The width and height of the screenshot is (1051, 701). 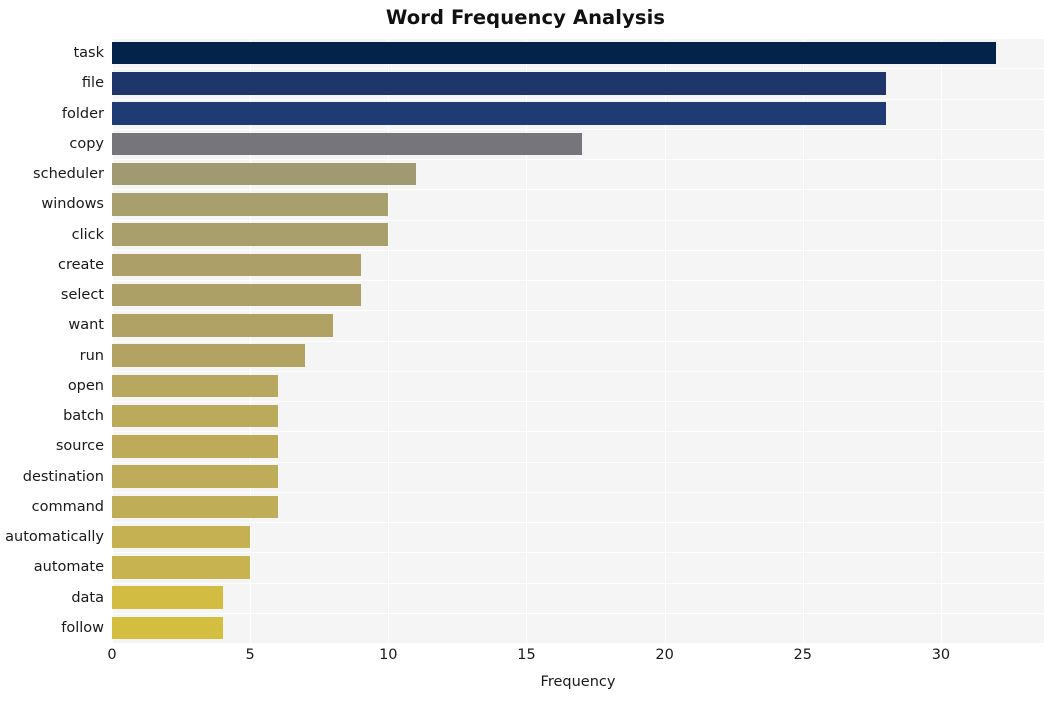 What do you see at coordinates (72, 204) in the screenshot?
I see `y-tick-label-windows: windows` at bounding box center [72, 204].